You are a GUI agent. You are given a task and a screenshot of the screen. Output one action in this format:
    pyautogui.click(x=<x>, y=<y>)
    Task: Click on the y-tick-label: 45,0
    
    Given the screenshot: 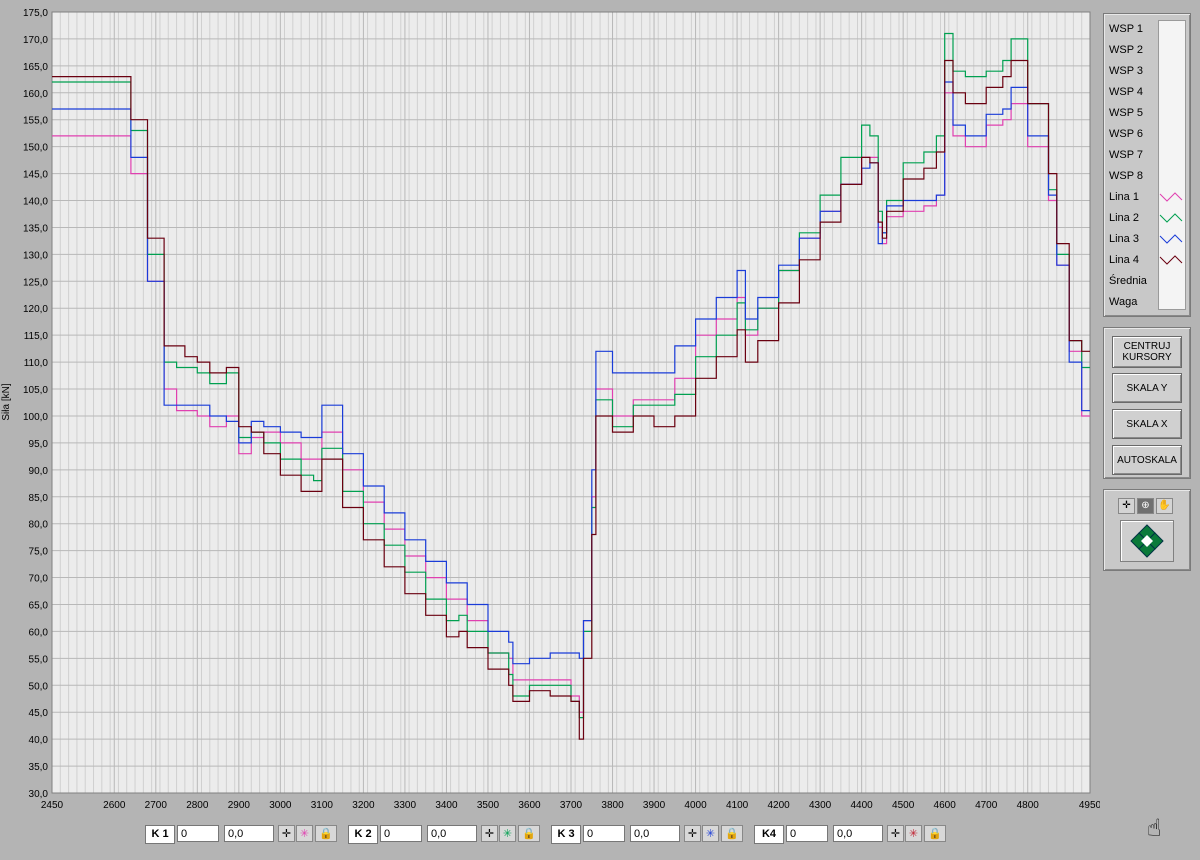 What is the action you would take?
    pyautogui.click(x=39, y=713)
    